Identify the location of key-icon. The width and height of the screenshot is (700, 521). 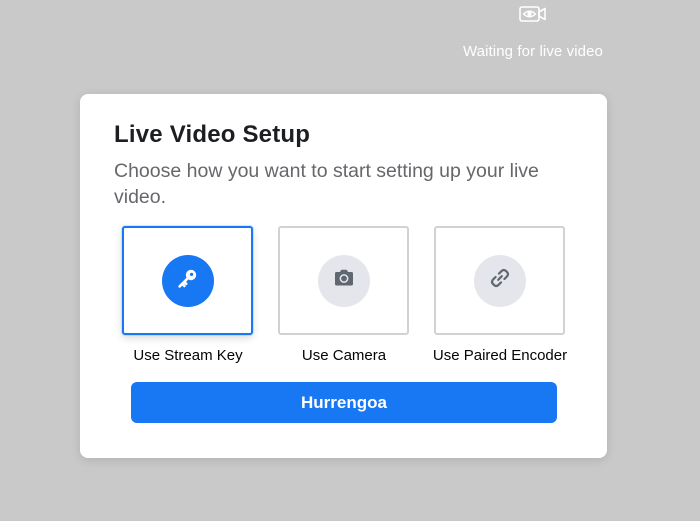
(188, 280).